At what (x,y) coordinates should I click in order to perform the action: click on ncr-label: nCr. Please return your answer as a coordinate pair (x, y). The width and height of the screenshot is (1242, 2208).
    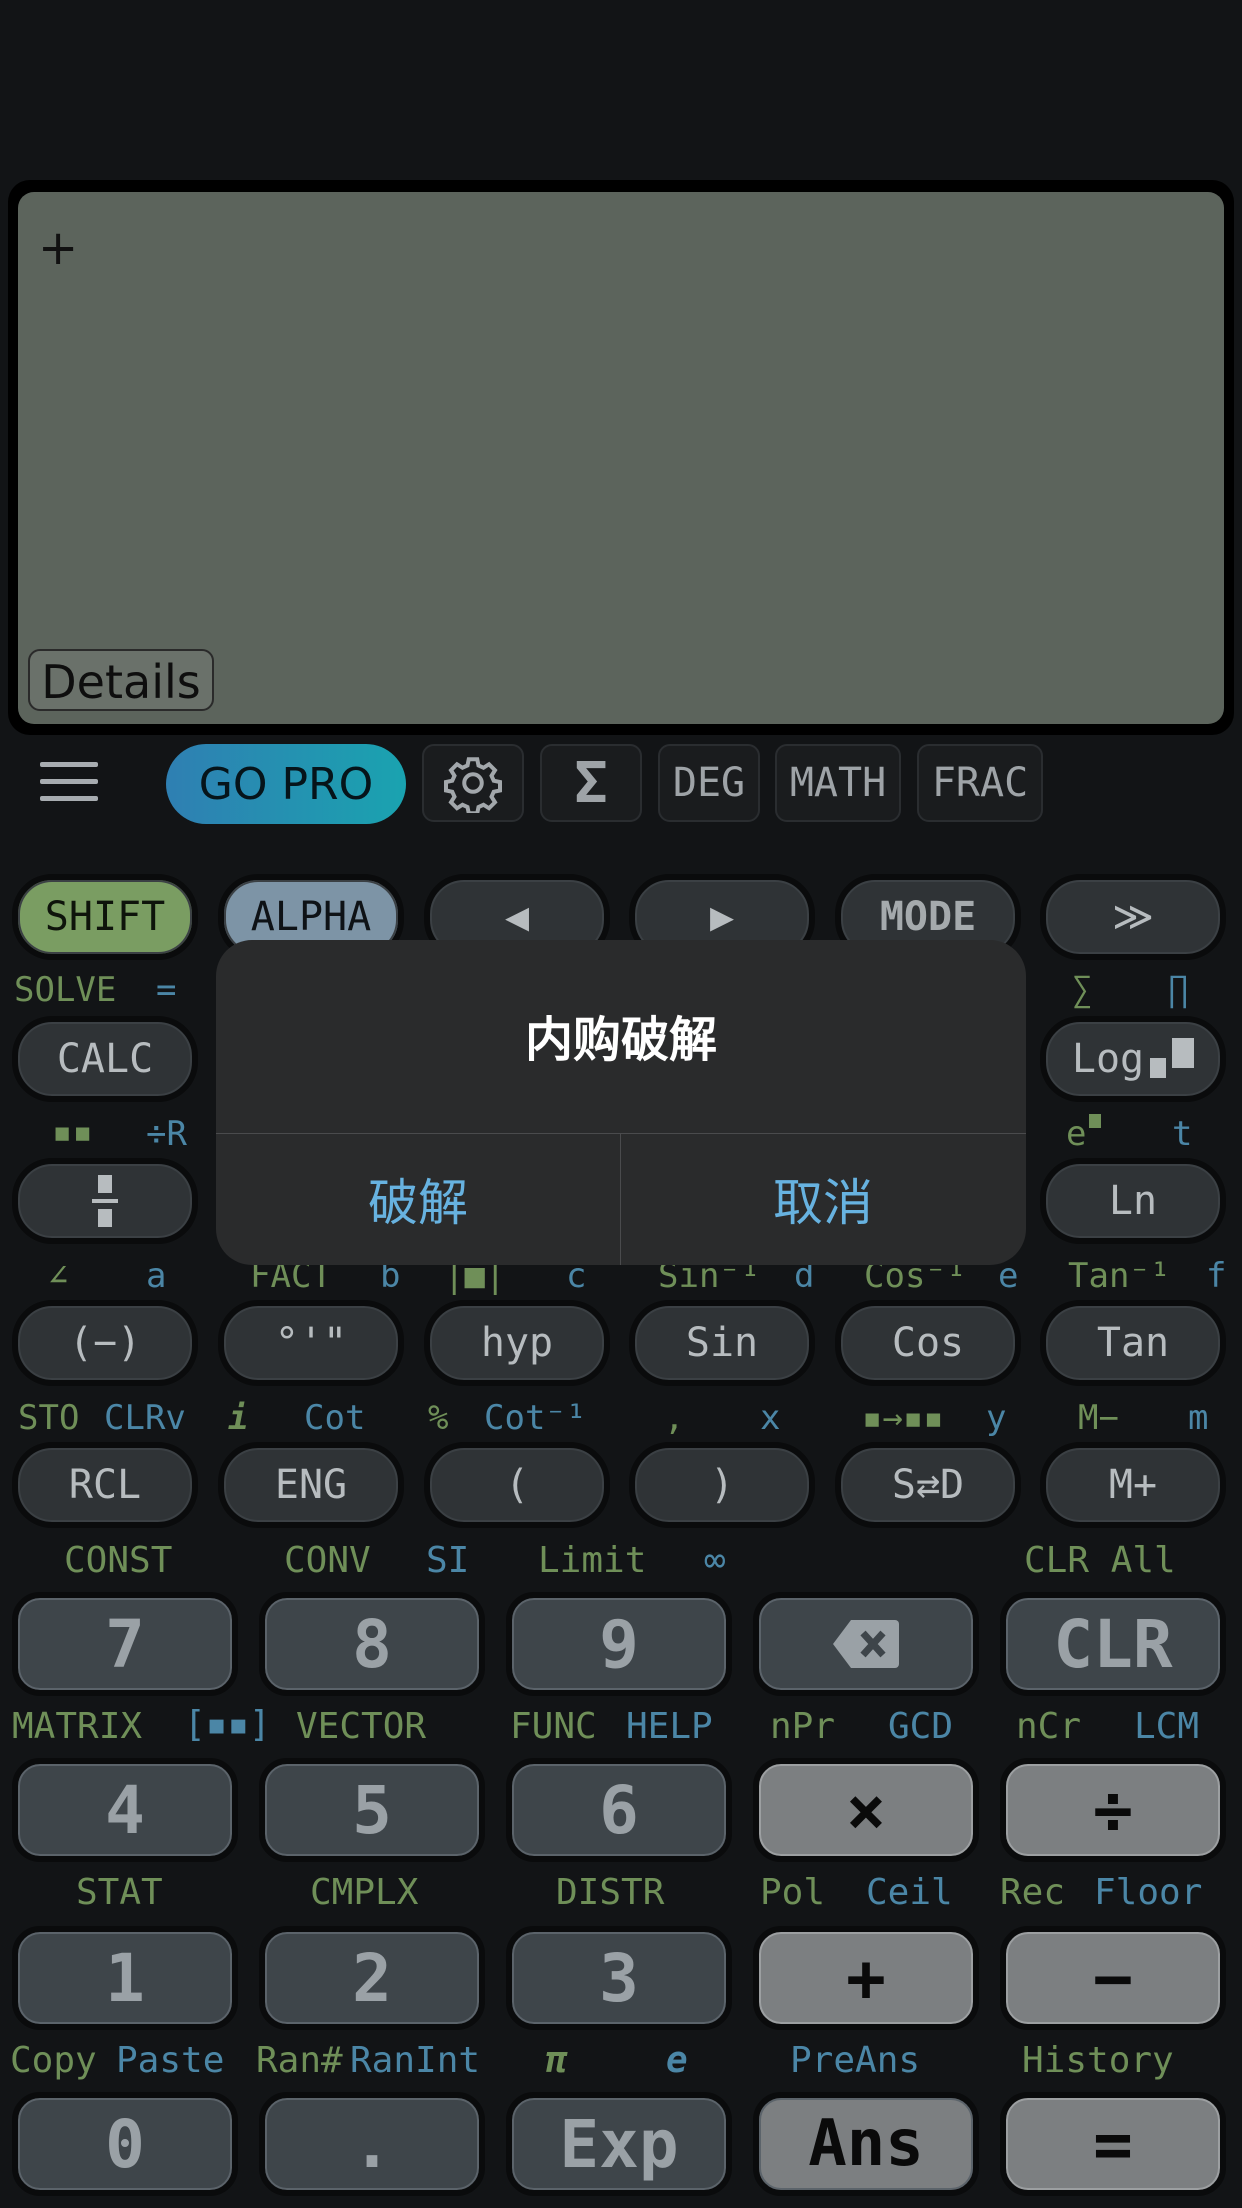
    Looking at the image, I should click on (1049, 1726).